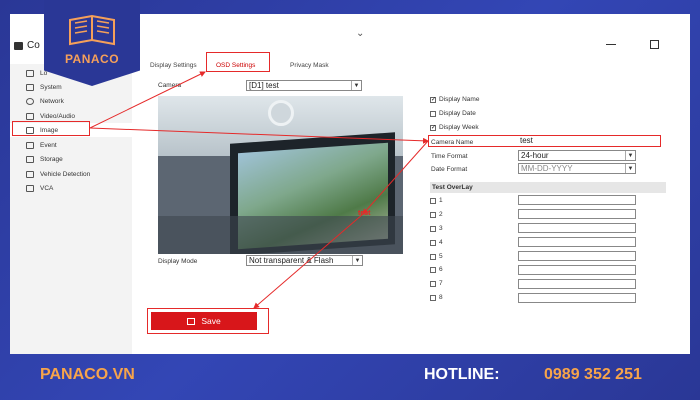  What do you see at coordinates (71, 87) in the screenshot?
I see `sidebar-item-system: System` at bounding box center [71, 87].